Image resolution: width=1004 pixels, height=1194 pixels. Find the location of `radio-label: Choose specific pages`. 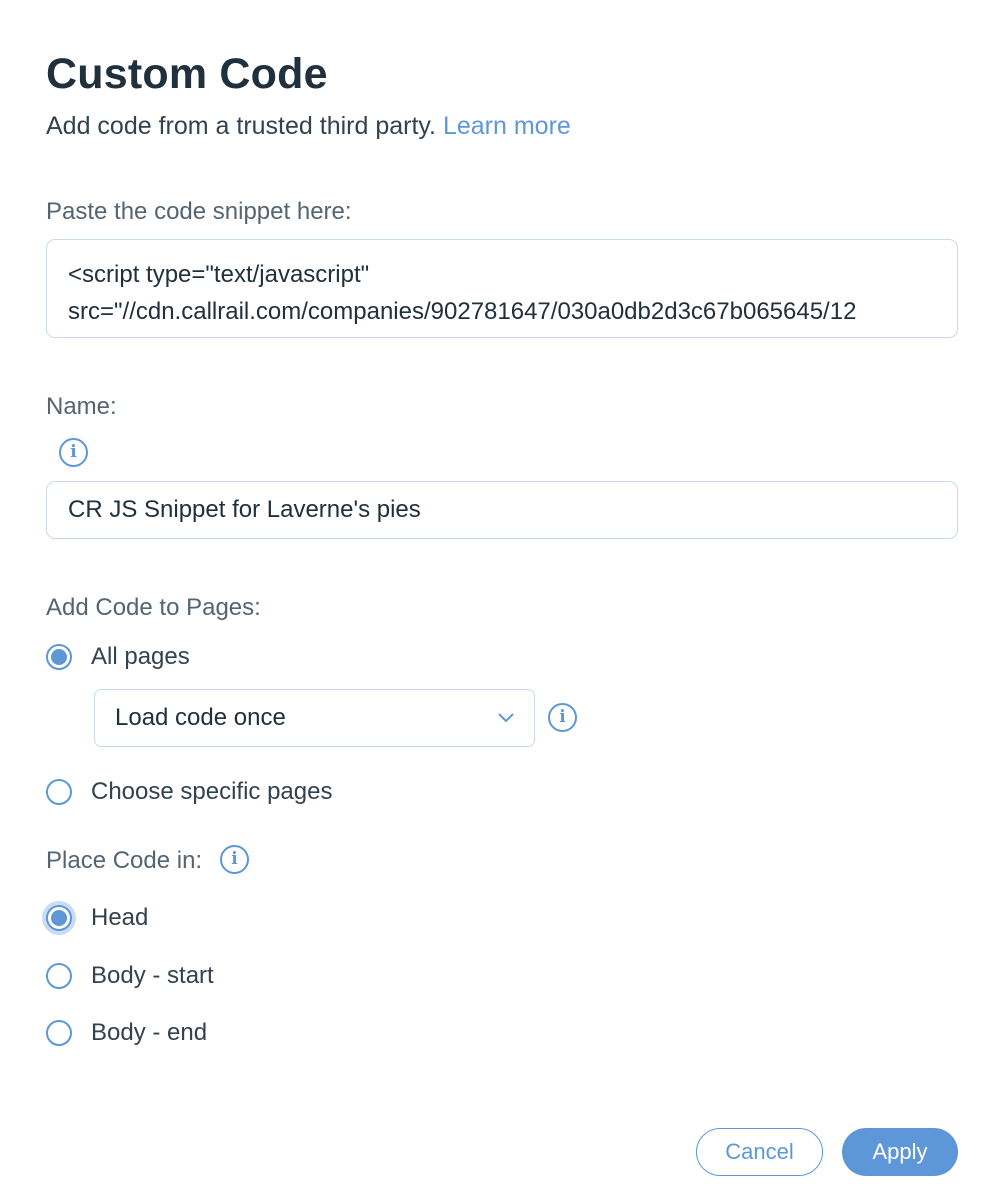

radio-label: Choose specific pages is located at coordinates (212, 791).